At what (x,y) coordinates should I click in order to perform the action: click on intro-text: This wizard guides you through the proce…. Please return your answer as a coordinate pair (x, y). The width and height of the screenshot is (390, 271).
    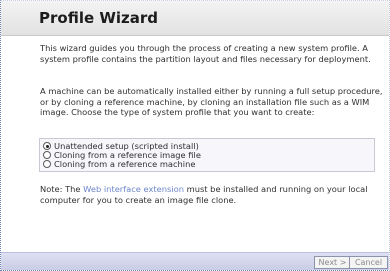
    Looking at the image, I should click on (205, 53).